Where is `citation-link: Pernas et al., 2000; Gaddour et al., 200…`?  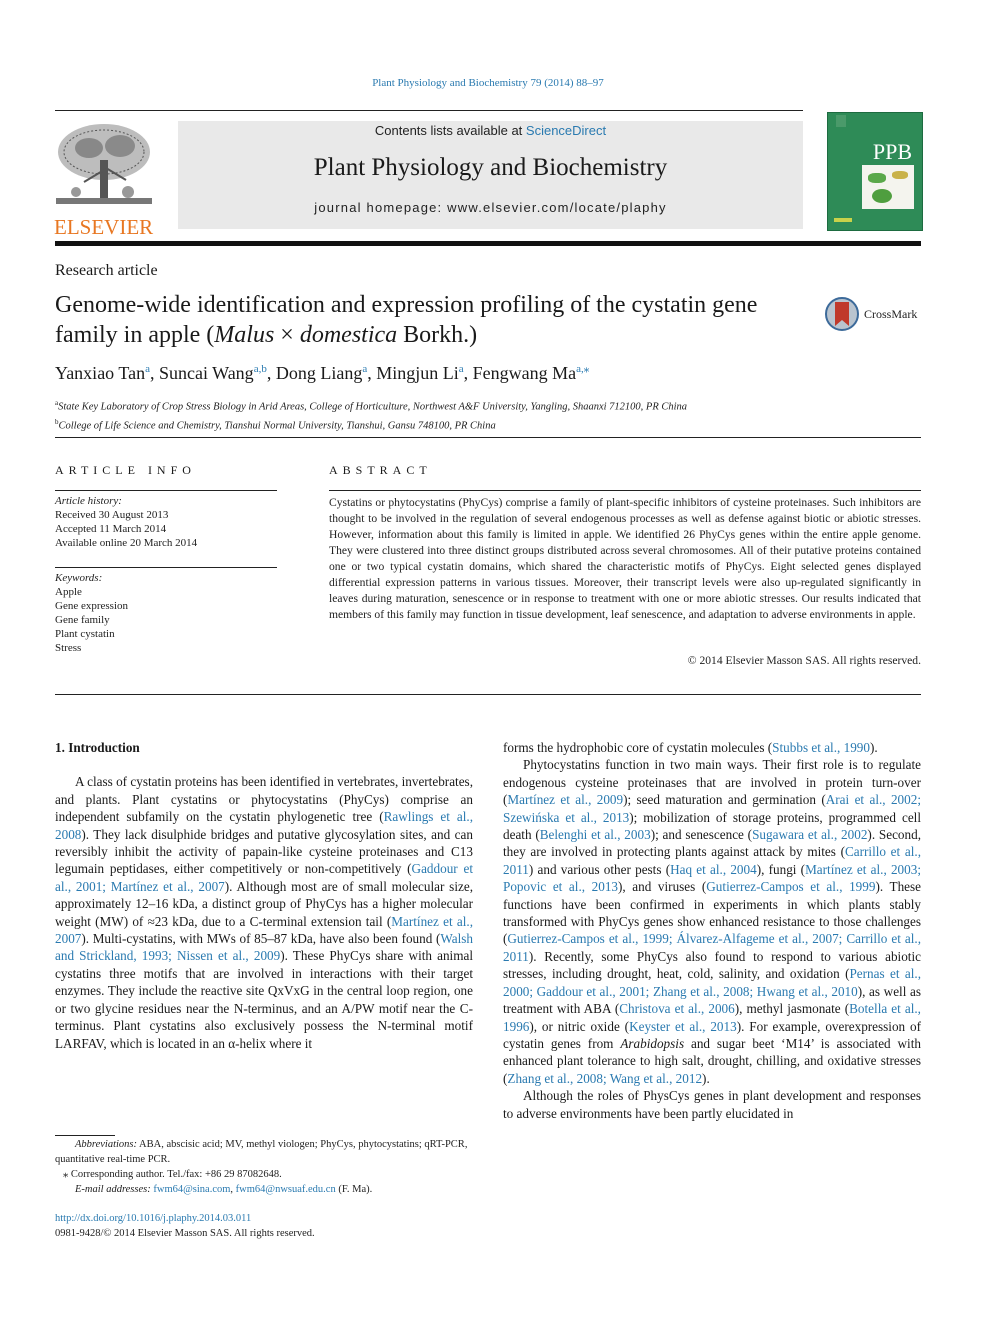 citation-link: Pernas et al., 2000; Gaddour et al., 200… is located at coordinates (712, 982).